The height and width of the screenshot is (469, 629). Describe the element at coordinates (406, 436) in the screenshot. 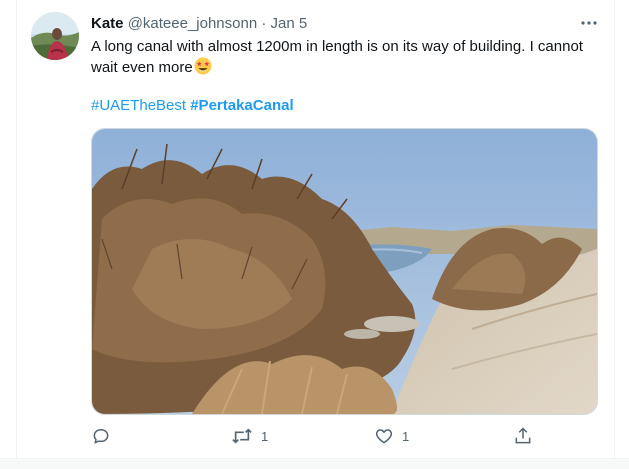

I see `like-count: 1` at that location.